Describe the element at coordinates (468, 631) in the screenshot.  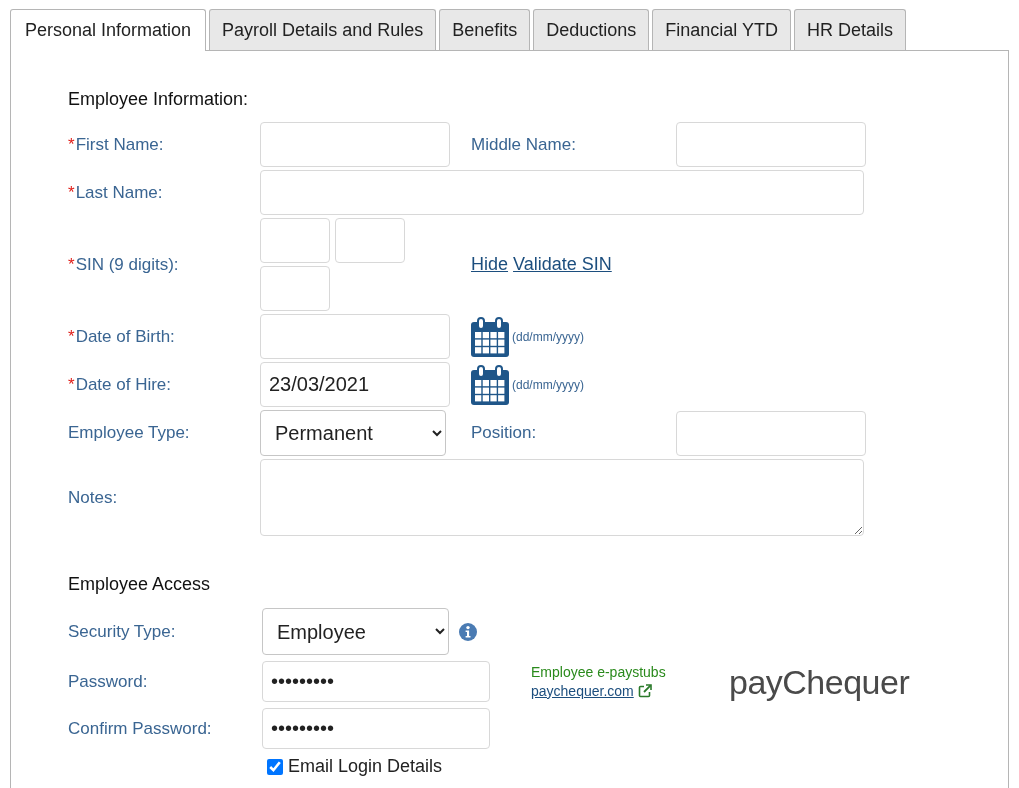
I see `info-icon` at that location.